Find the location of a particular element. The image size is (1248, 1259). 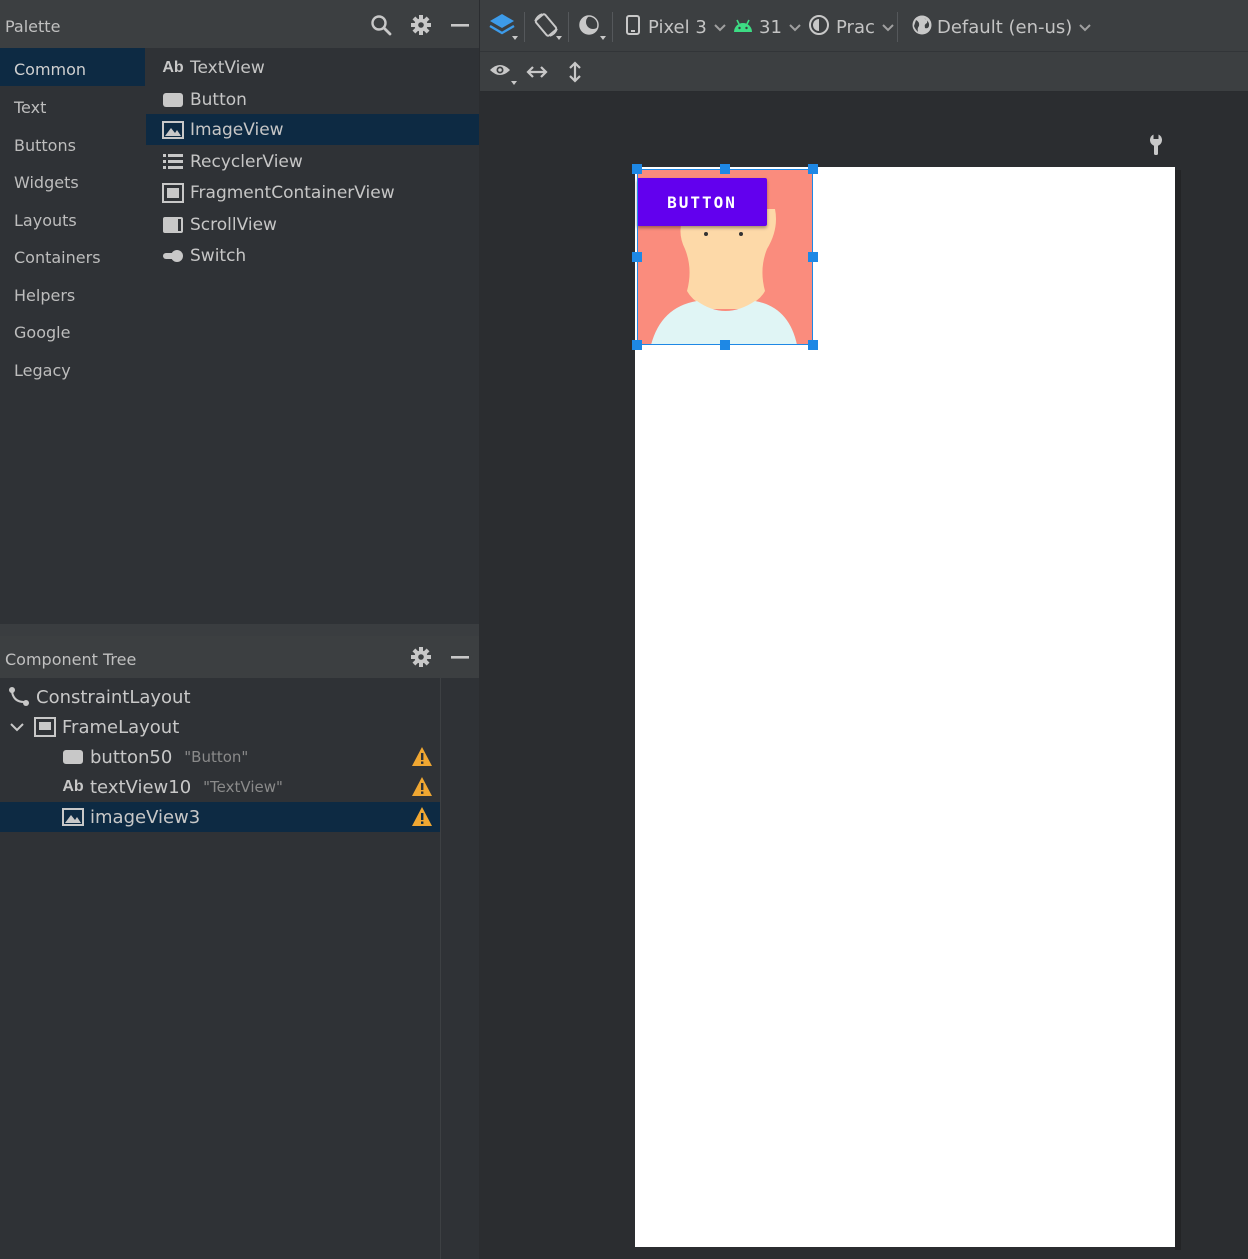

eye-icon is located at coordinates (503, 72).